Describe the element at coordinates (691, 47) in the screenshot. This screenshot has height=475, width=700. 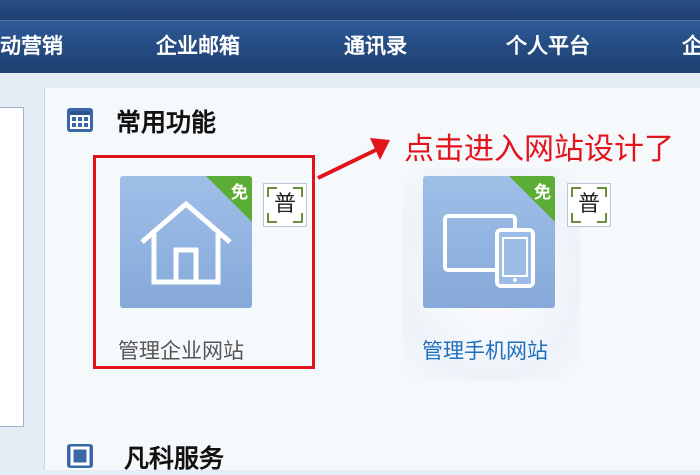
I see `nav-item-enterprise: 企` at that location.